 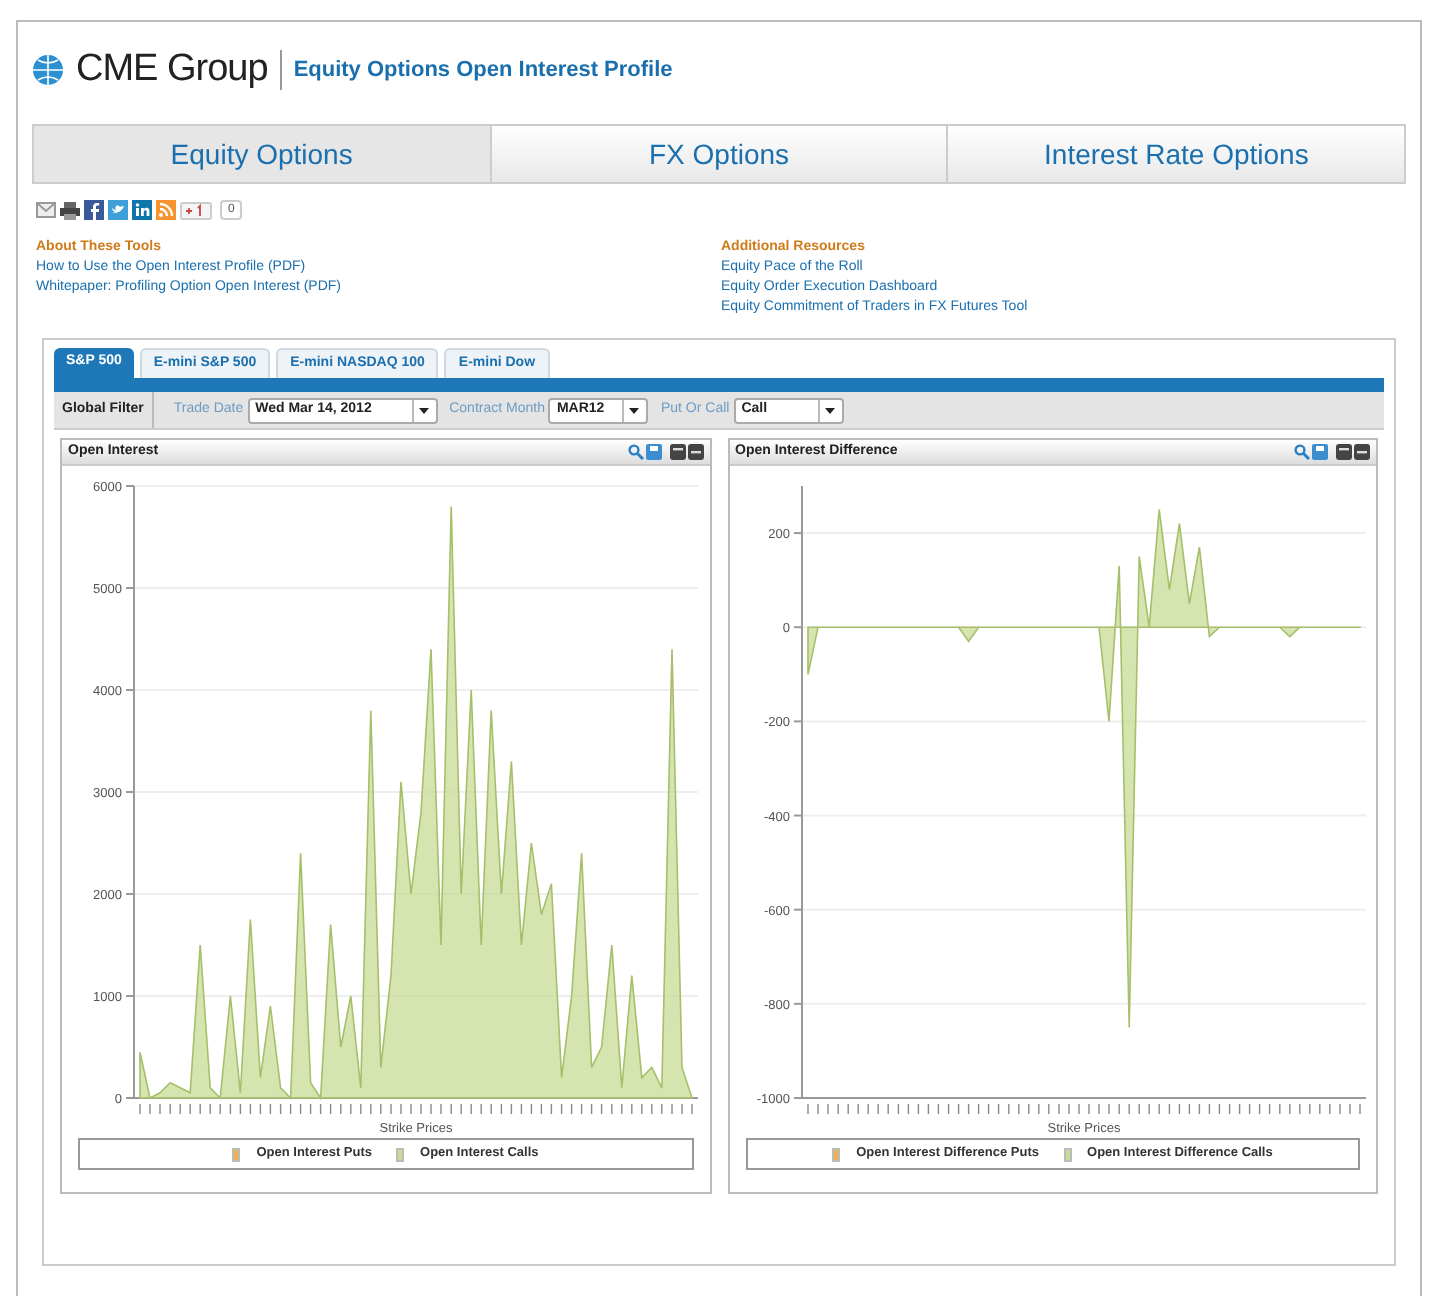 What do you see at coordinates (142, 210) in the screenshot?
I see `linkedin-icon` at bounding box center [142, 210].